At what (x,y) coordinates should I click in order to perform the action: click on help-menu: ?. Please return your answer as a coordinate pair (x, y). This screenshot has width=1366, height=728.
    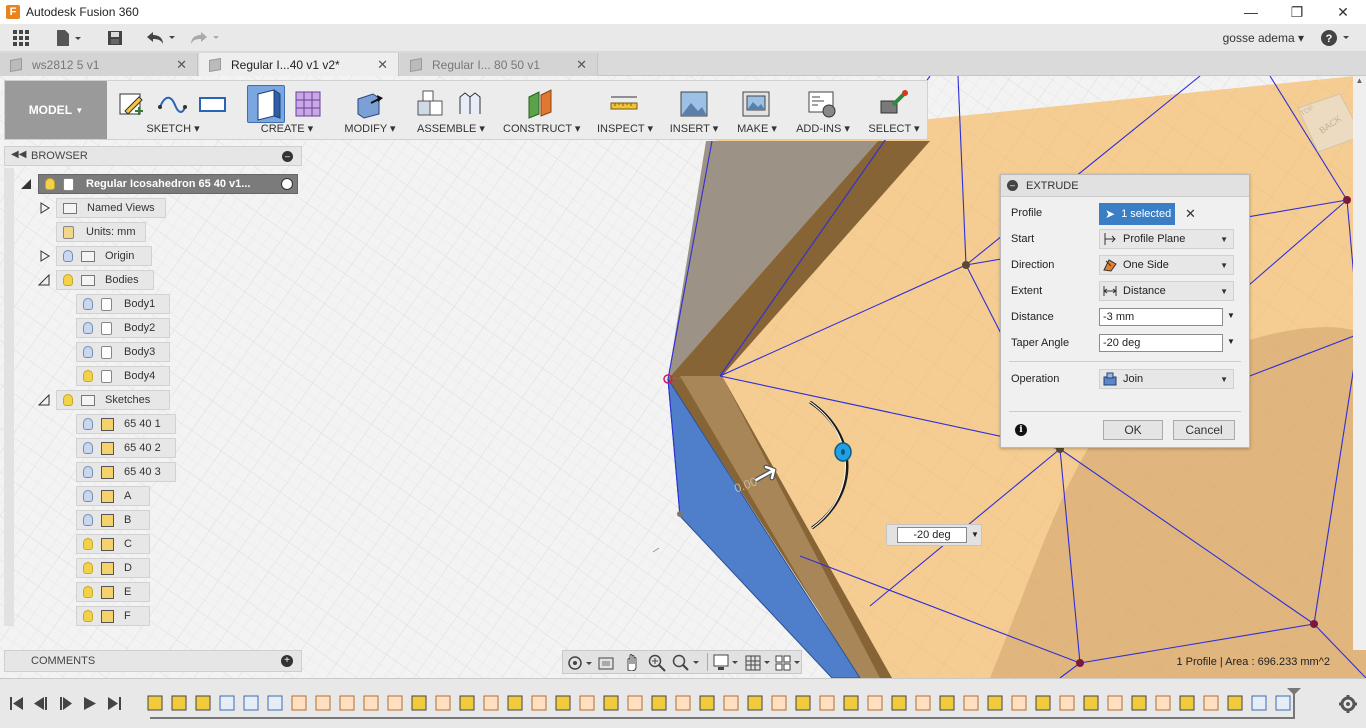
    Looking at the image, I should click on (1337, 38).